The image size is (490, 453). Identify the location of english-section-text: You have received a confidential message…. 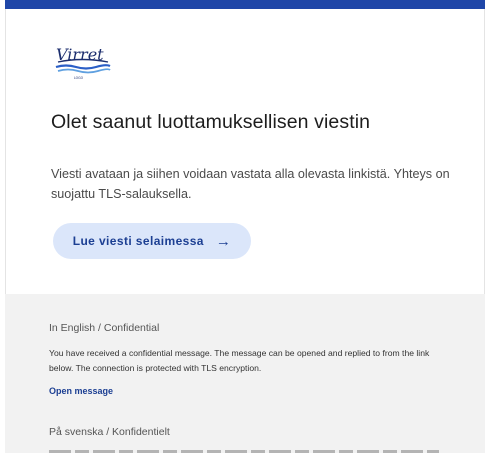
(239, 360).